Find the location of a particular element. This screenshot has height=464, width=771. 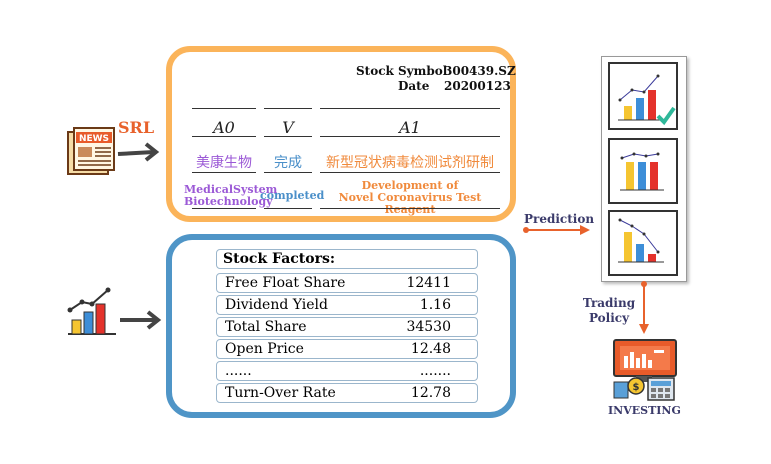

zh-a1: 新型冠状病毒检测试剂研制 is located at coordinates (410, 163).